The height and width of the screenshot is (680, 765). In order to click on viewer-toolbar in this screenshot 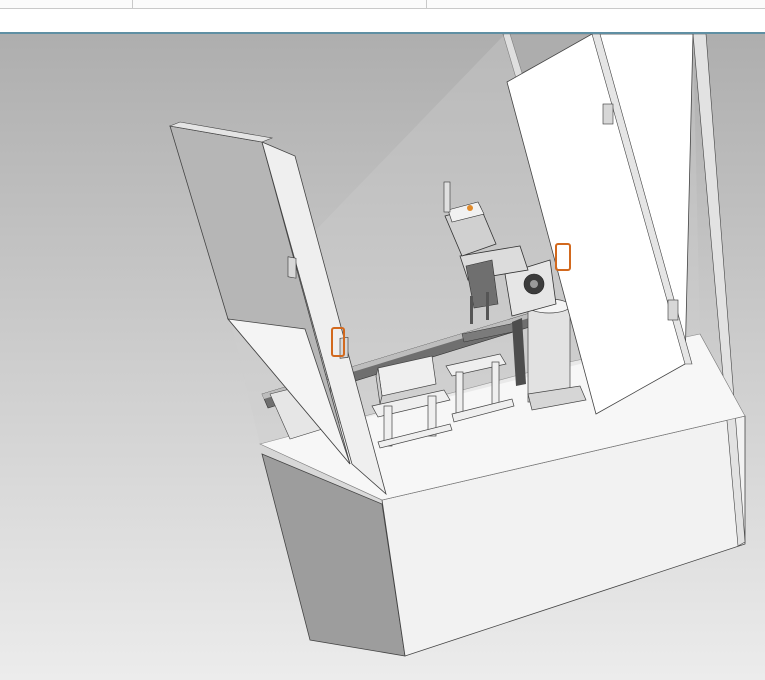, I will do `click(382, 17)`.